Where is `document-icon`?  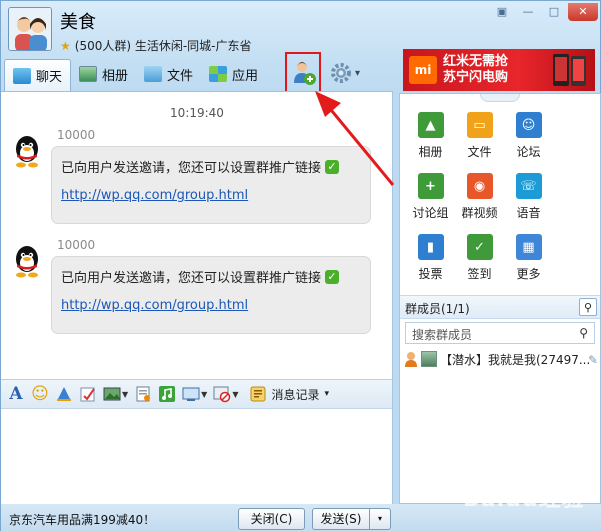 document-icon is located at coordinates (143, 394).